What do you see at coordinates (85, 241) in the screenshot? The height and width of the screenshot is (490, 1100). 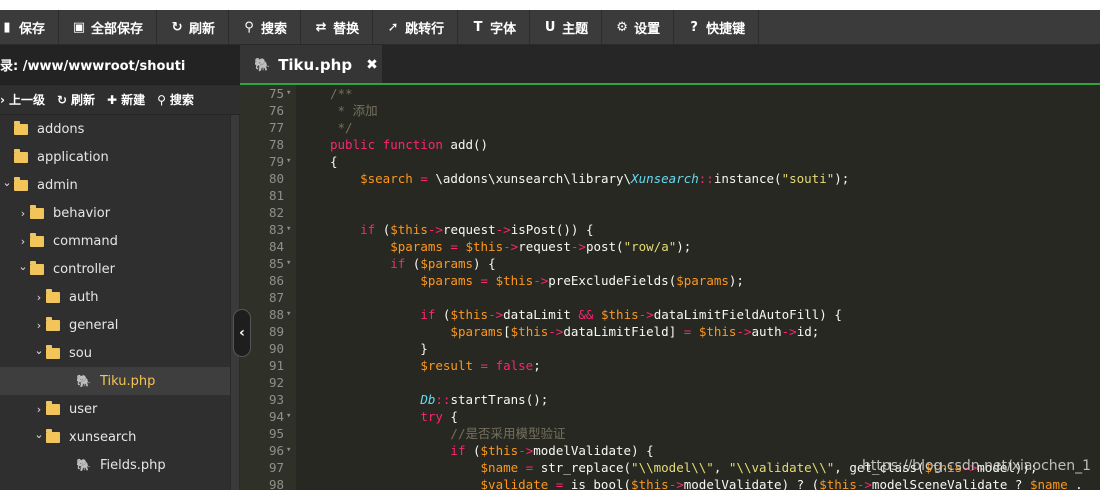 I see `tree-item-label: command` at bounding box center [85, 241].